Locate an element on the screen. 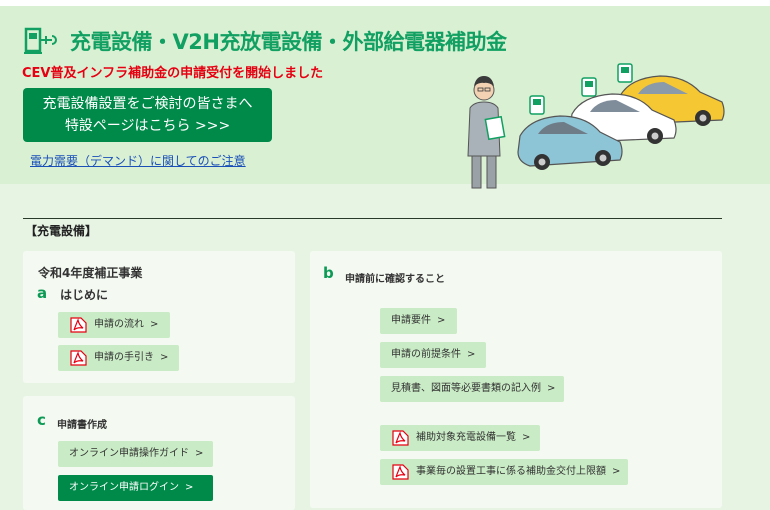  button-label: 申請要件 is located at coordinates (411, 320).